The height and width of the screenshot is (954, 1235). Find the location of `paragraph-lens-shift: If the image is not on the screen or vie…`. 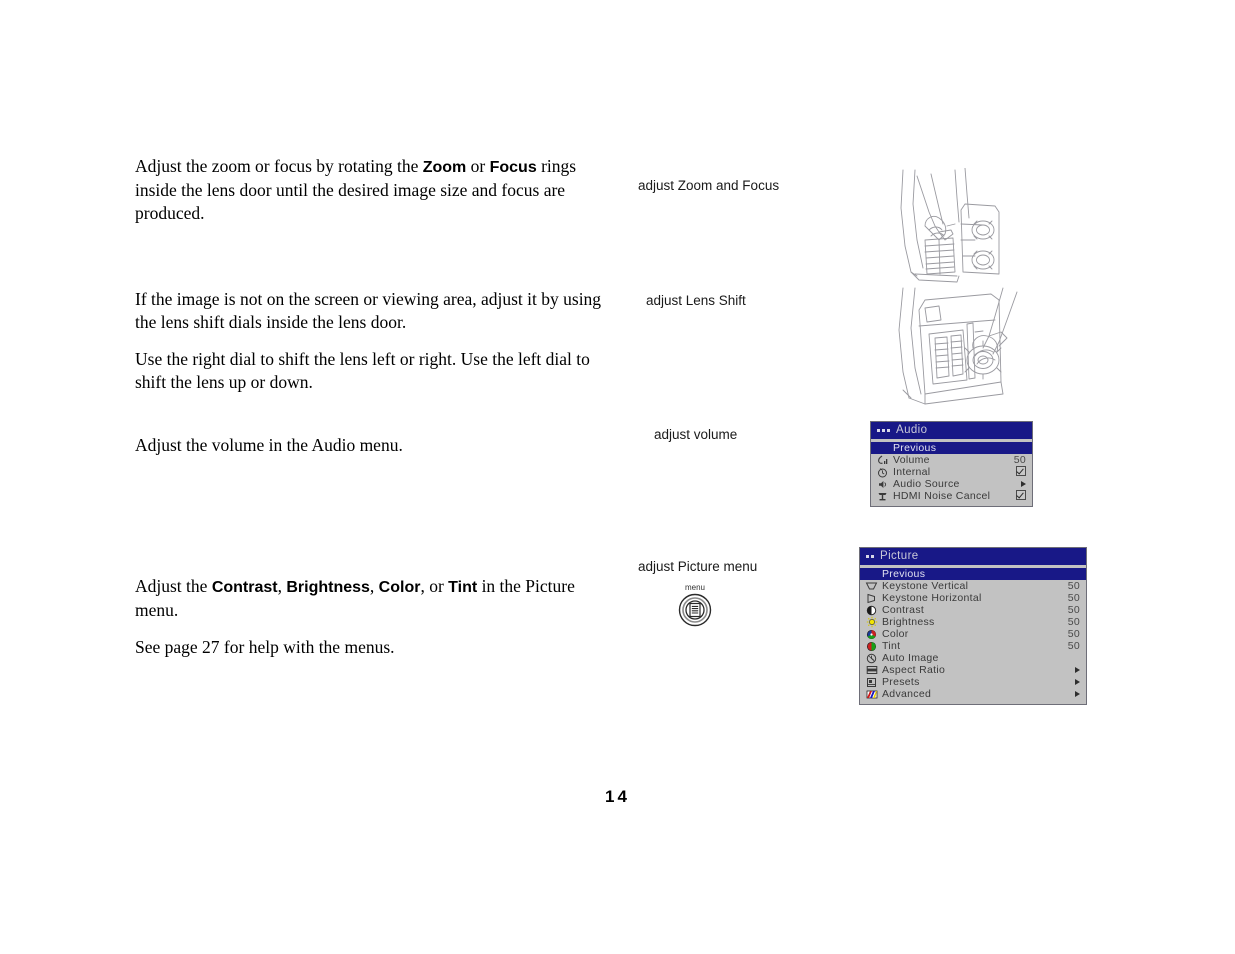

paragraph-lens-shift: If the image is not on the screen or vie… is located at coordinates (372, 341).